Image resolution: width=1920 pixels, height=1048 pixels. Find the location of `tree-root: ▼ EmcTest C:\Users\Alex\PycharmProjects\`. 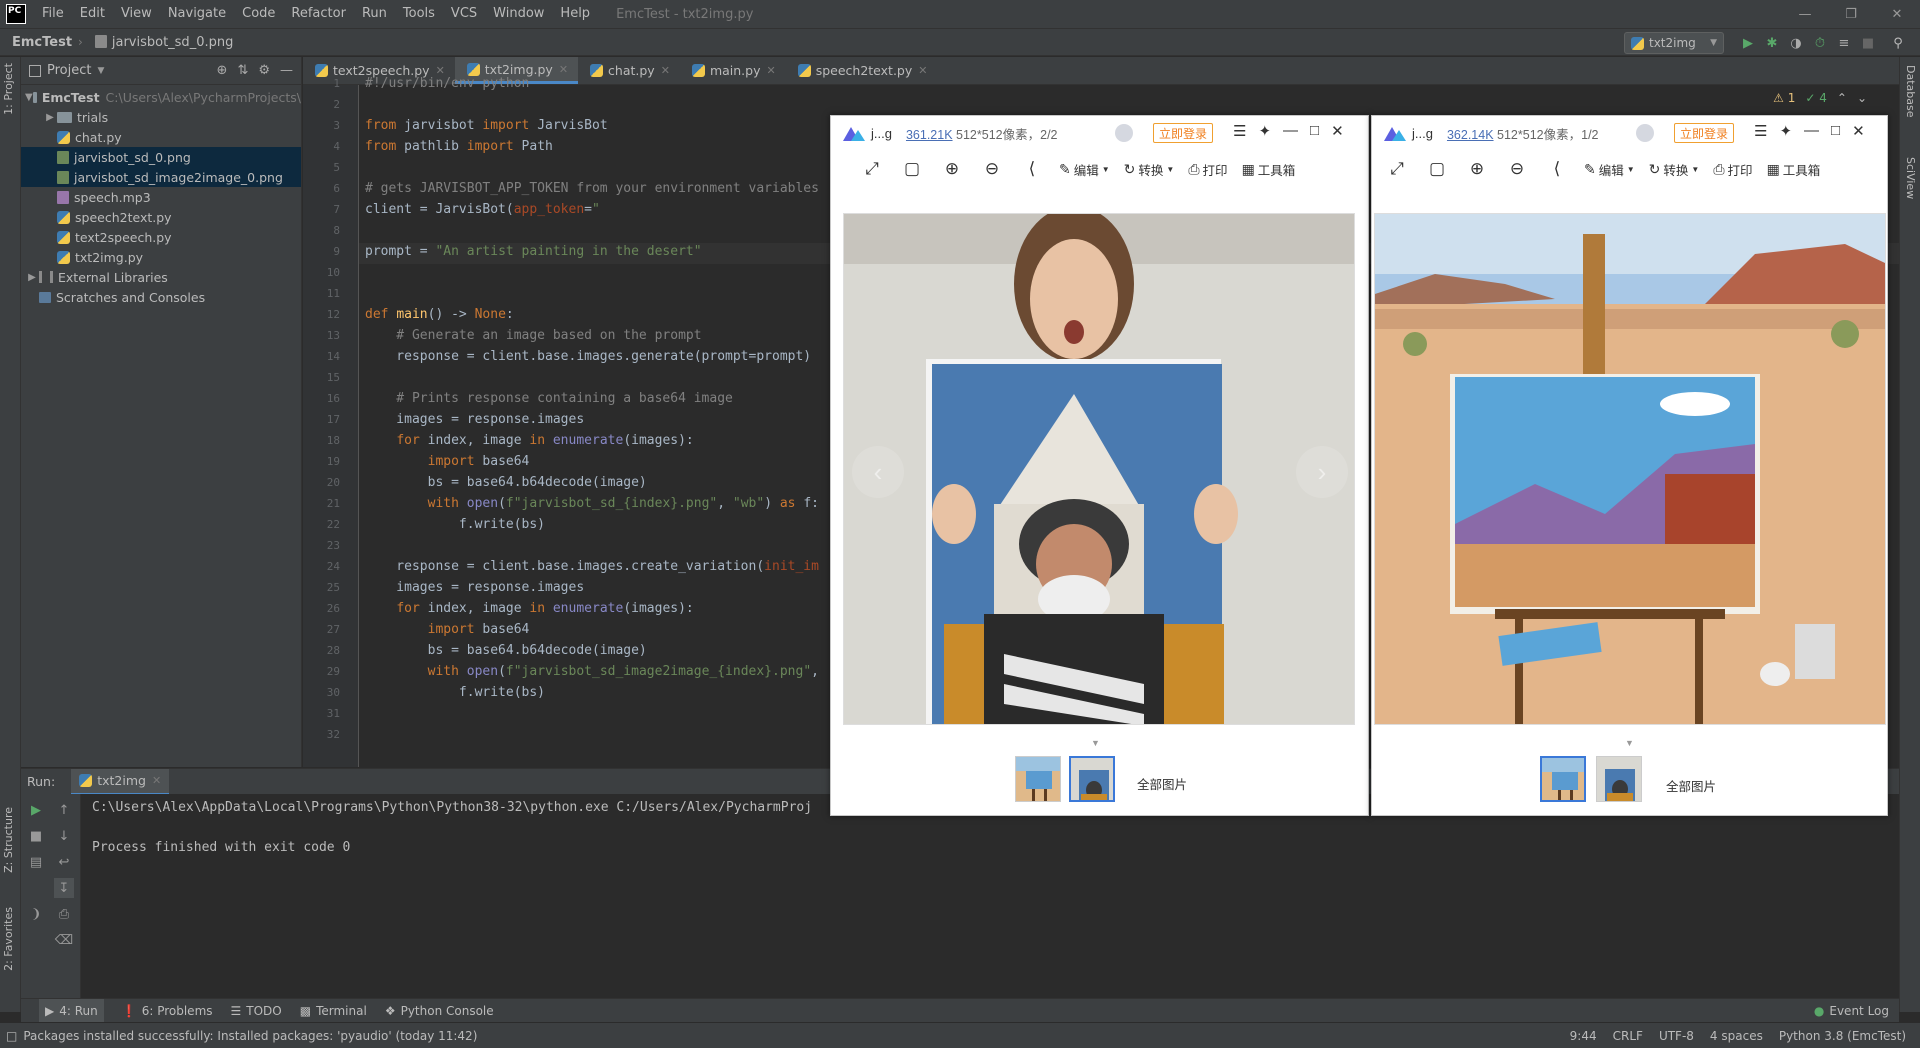

tree-root: ▼ EmcTest C:\Users\Alex\PycharmProjects\ is located at coordinates (161, 97).